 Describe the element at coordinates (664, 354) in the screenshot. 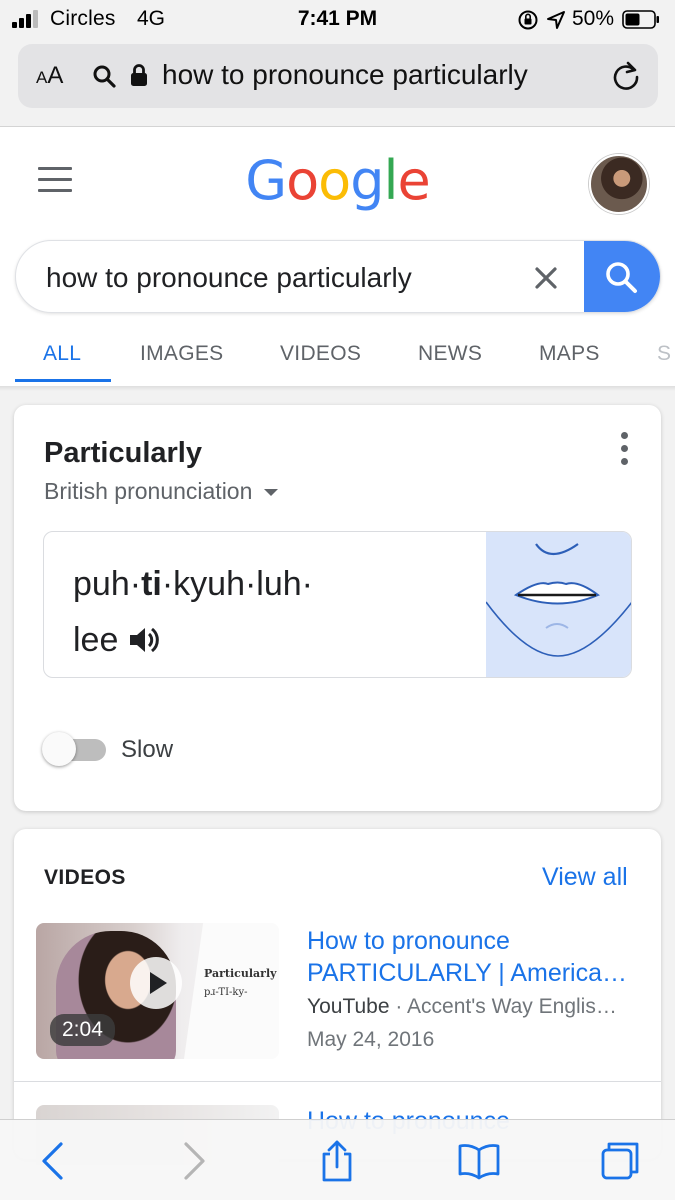

I see `tab-shopping-partial: S` at that location.